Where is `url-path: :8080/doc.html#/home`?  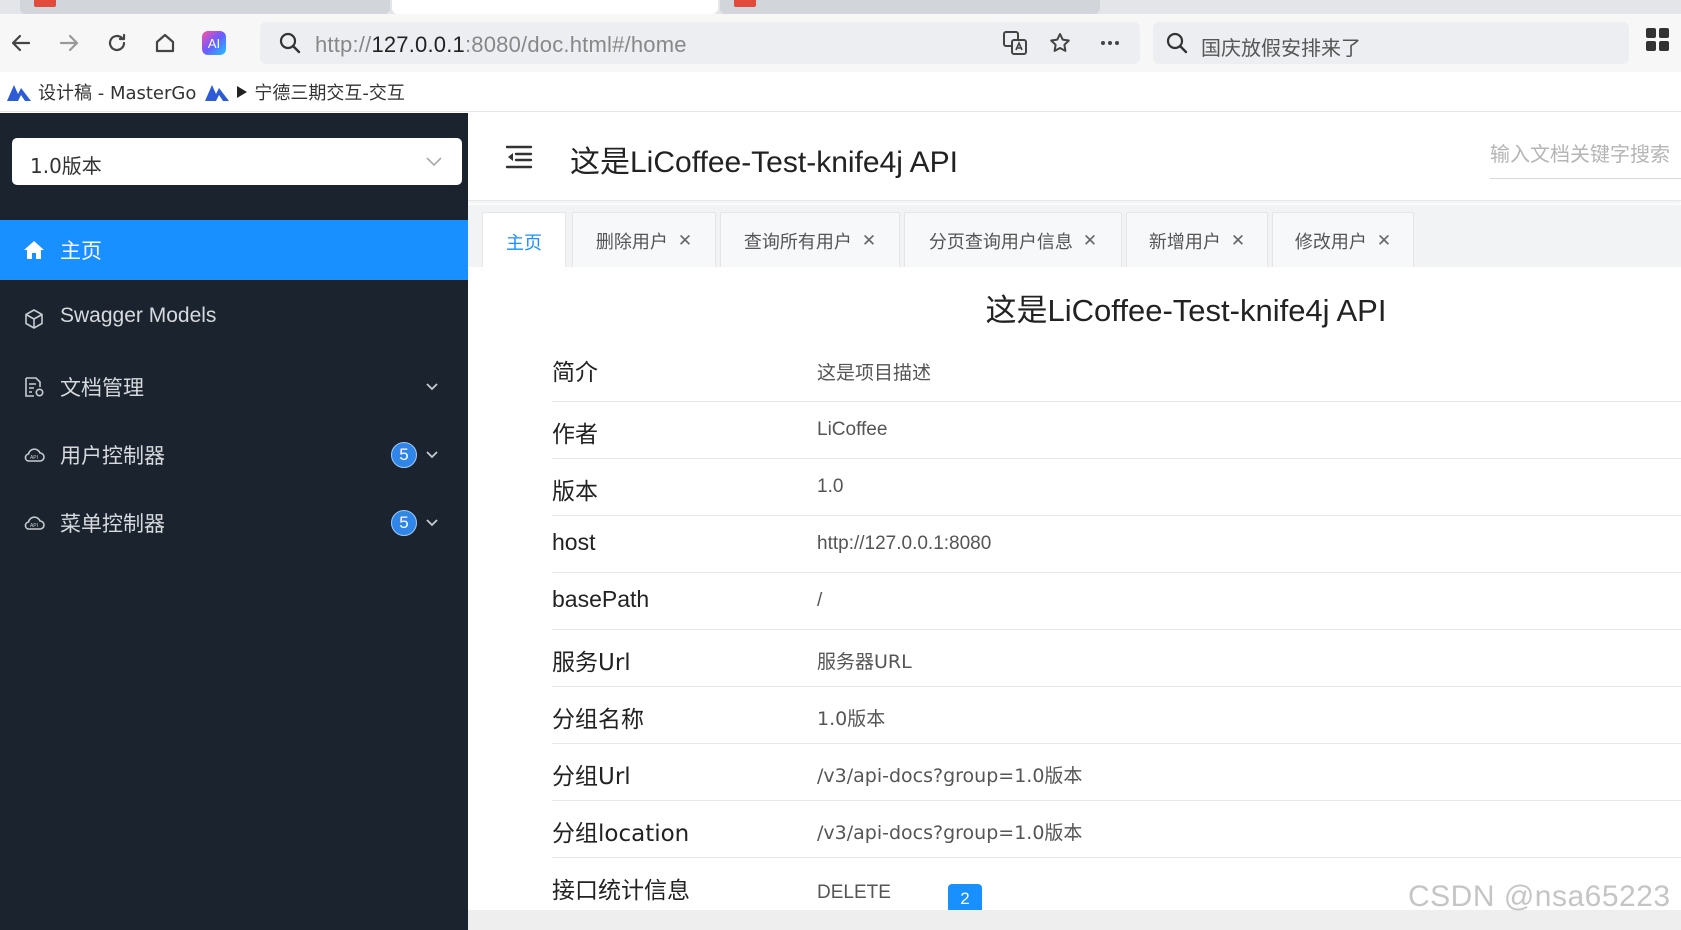 url-path: :8080/doc.html#/home is located at coordinates (576, 44).